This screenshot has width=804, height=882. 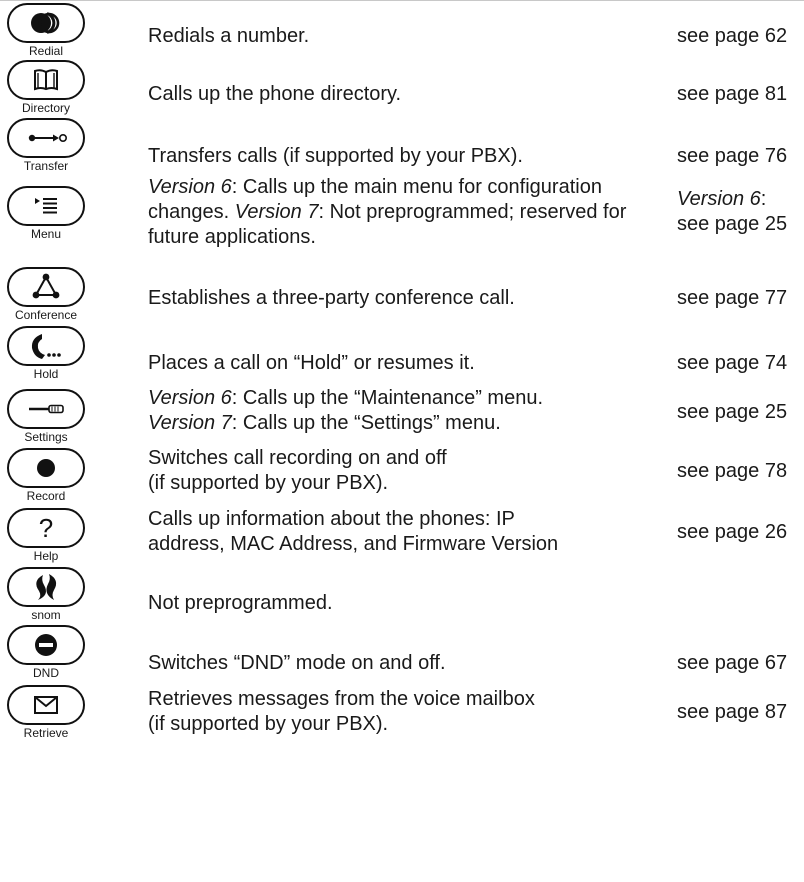 I want to click on key-label: Transfer, so click(x=46, y=166).